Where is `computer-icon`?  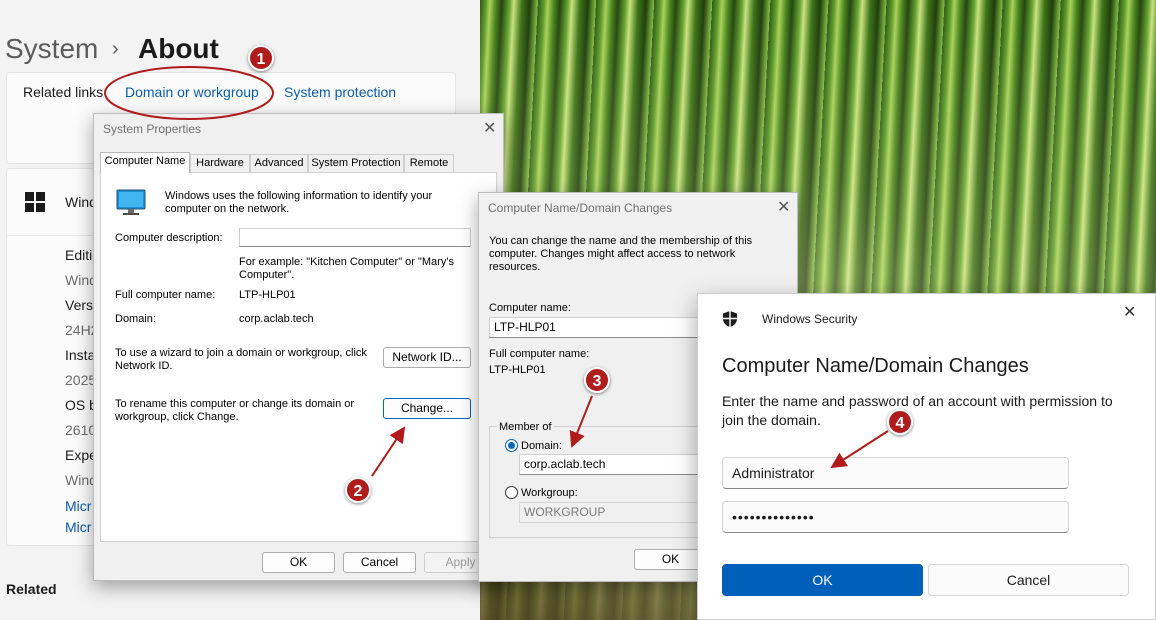
computer-icon is located at coordinates (131, 202).